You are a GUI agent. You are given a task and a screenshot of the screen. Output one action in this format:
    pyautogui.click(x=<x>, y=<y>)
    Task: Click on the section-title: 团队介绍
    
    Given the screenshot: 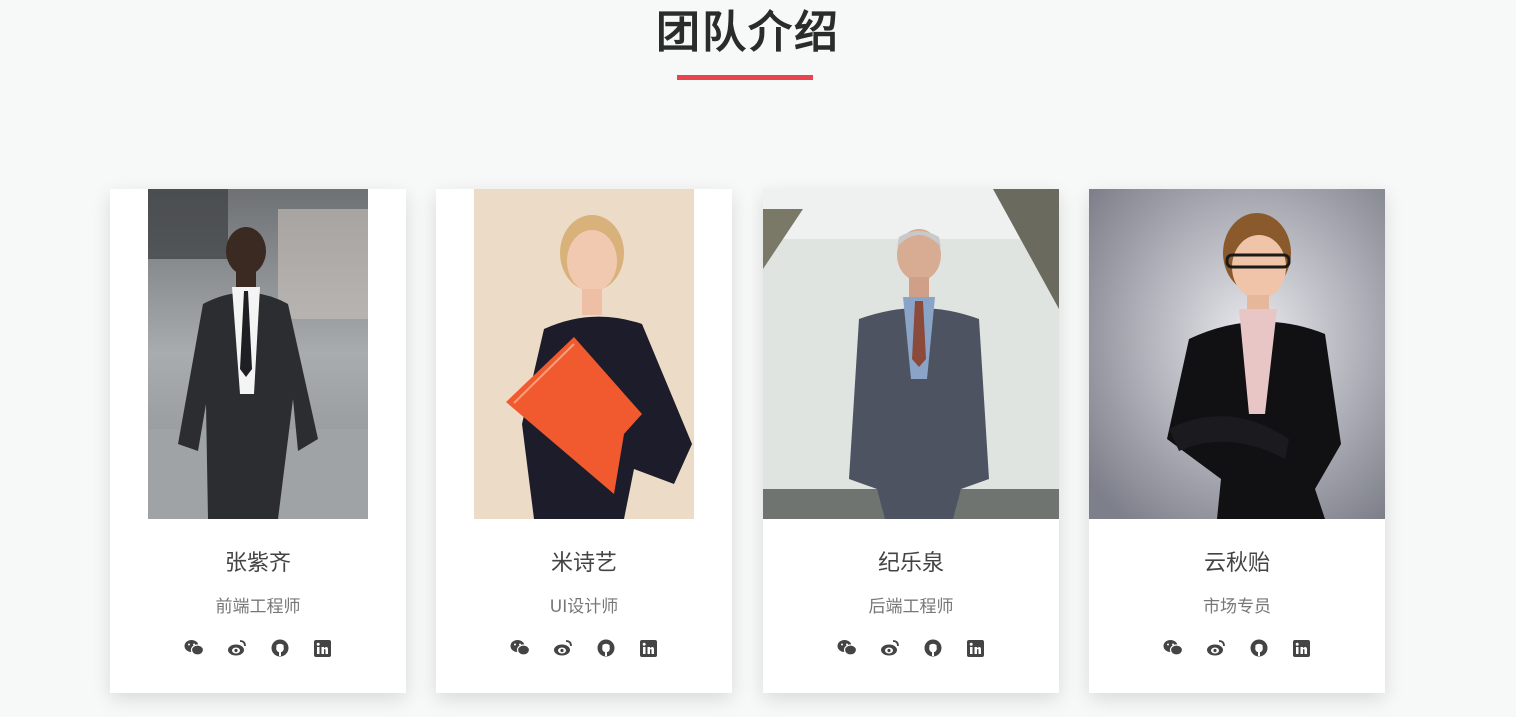 What is the action you would take?
    pyautogui.click(x=748, y=32)
    